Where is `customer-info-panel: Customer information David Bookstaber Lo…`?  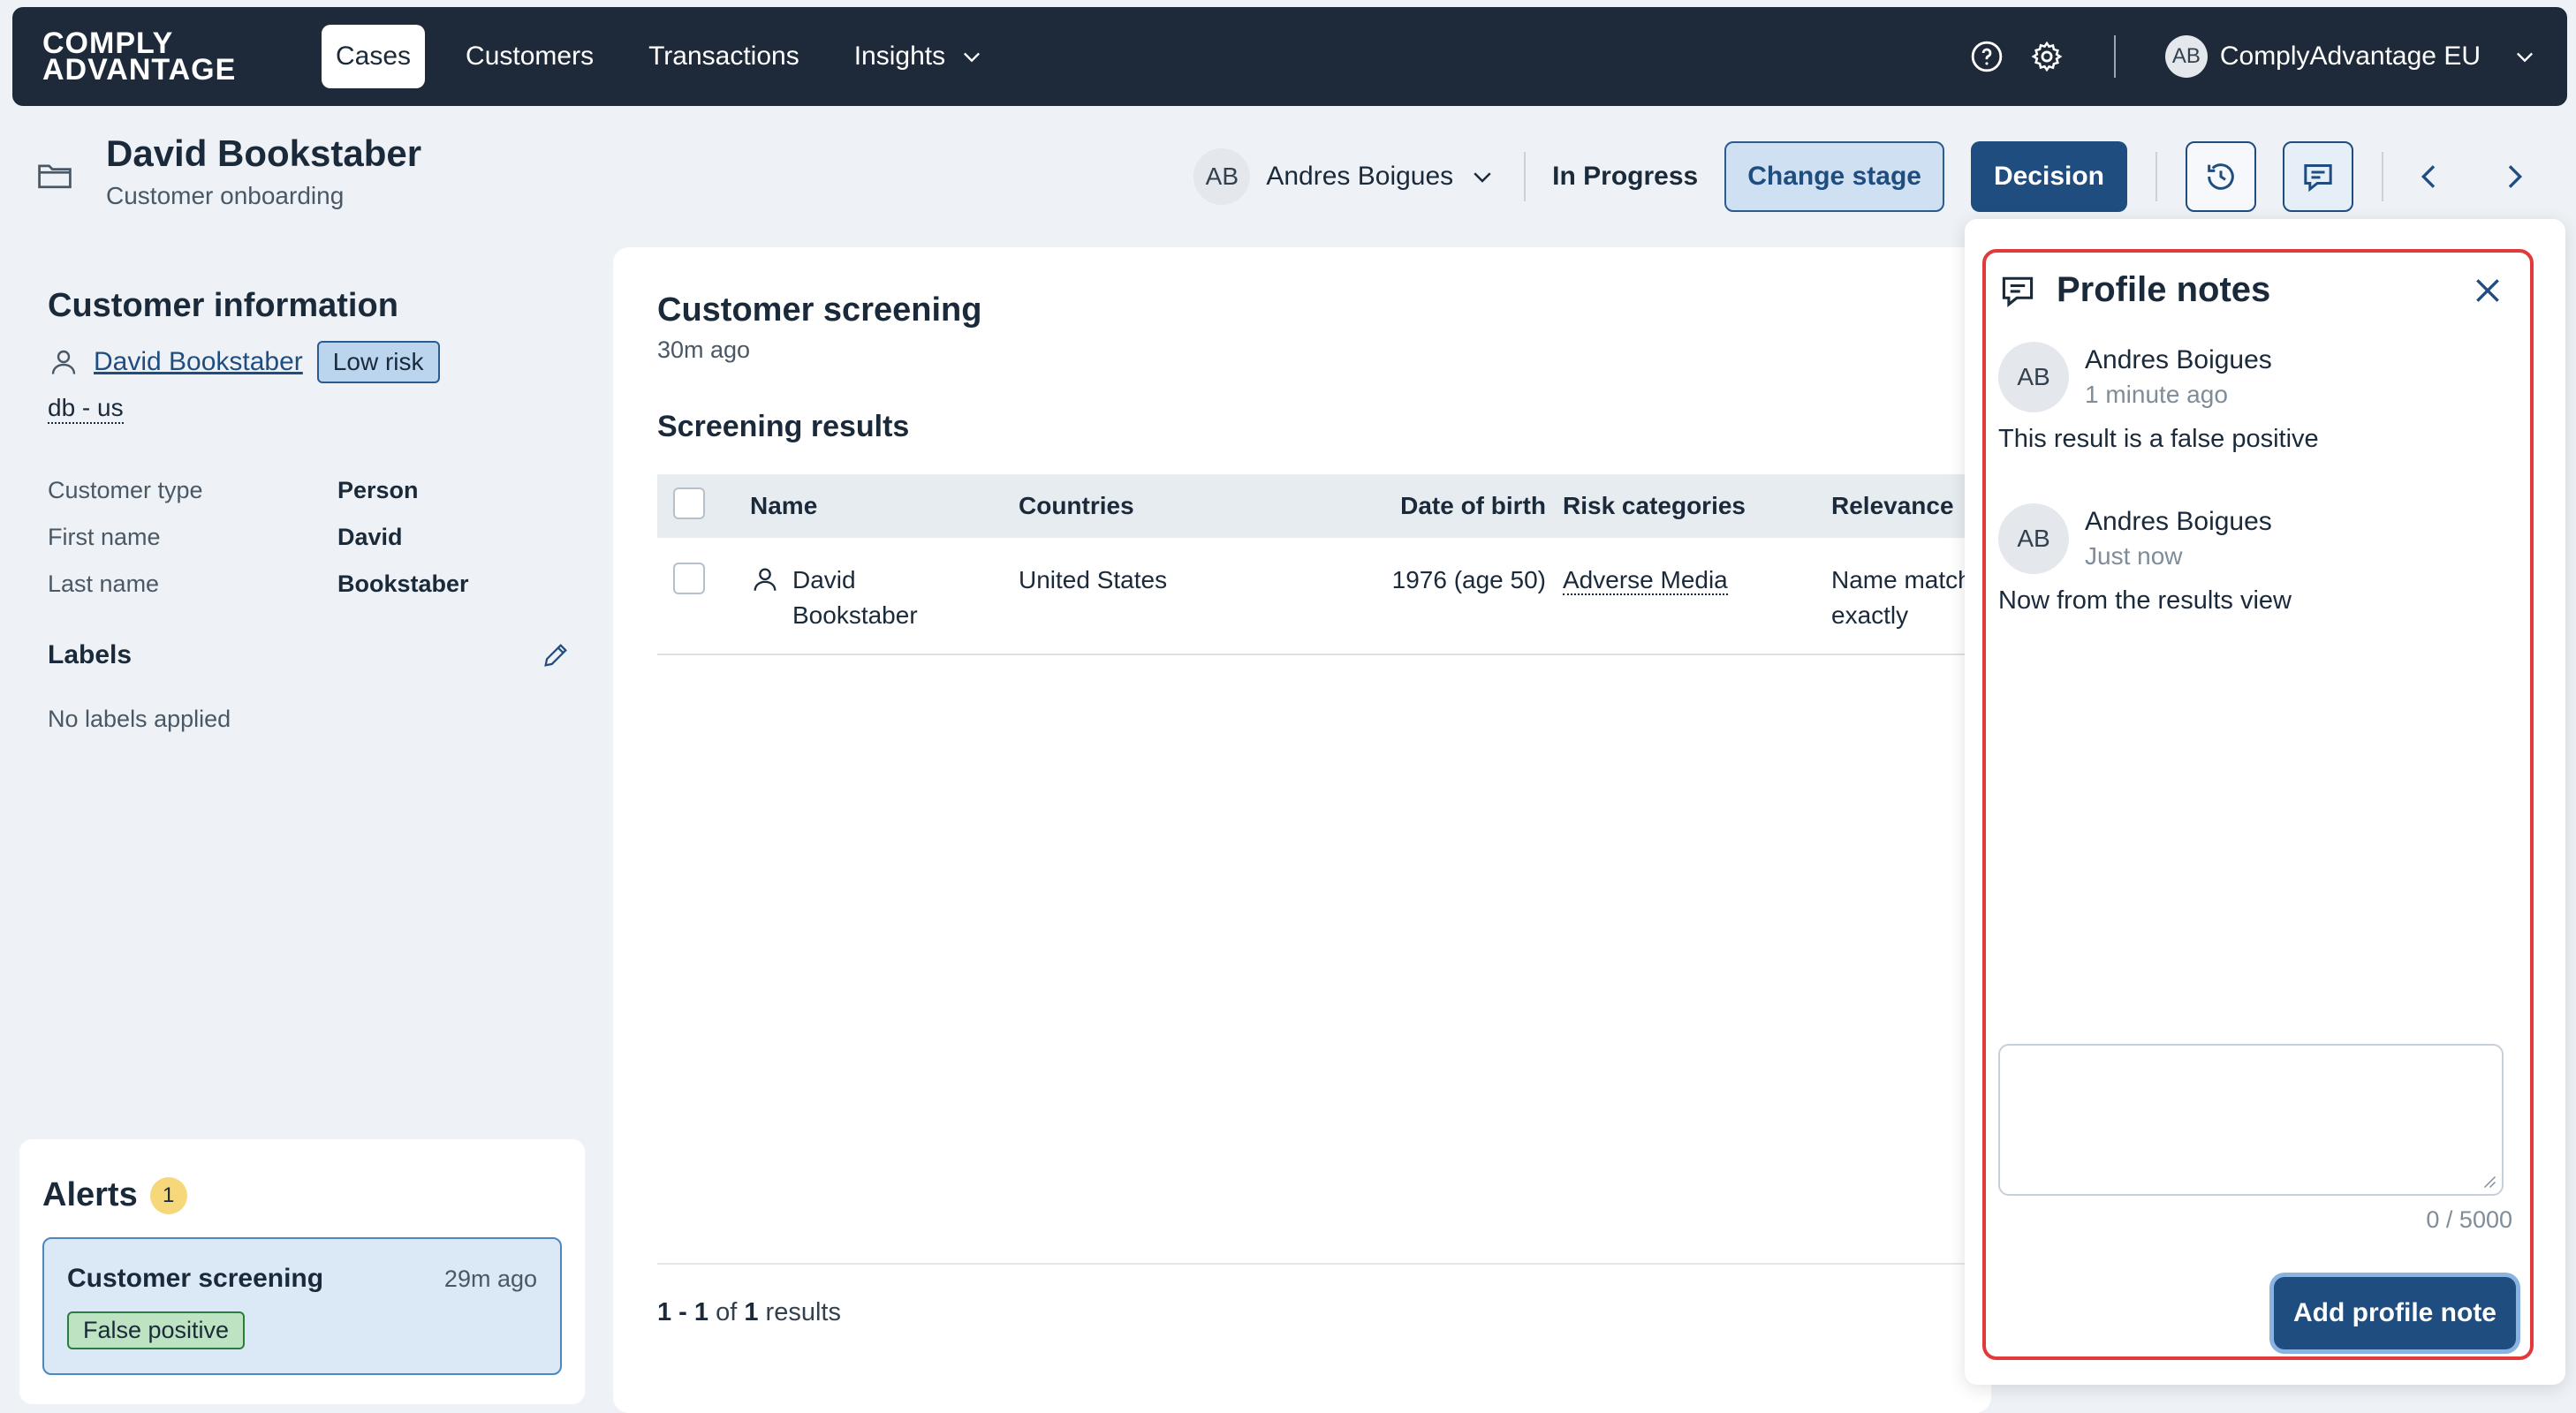 customer-info-panel: Customer information David Bookstaber Lo… is located at coordinates (308, 510).